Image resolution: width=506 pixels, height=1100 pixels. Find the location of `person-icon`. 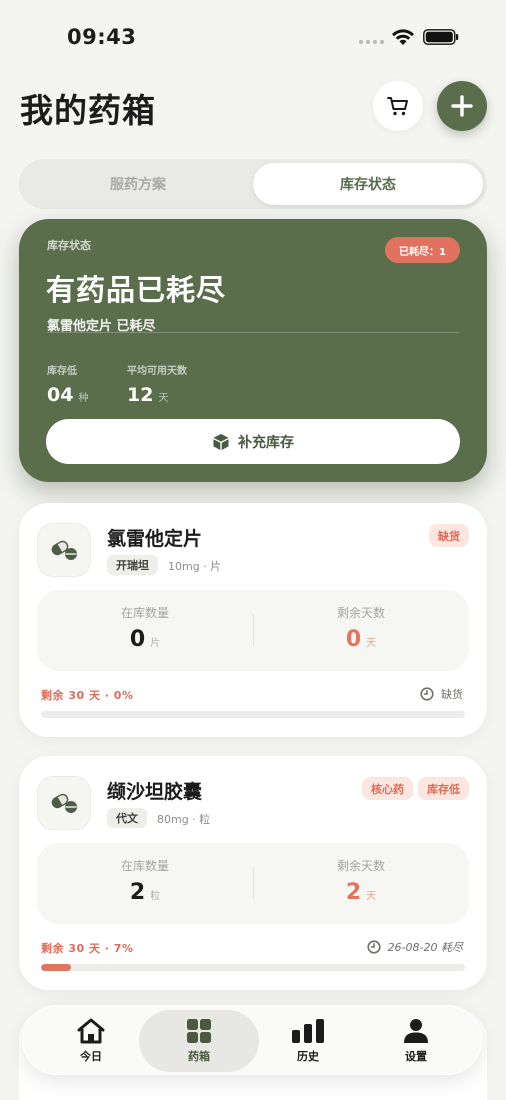

person-icon is located at coordinates (416, 1031).